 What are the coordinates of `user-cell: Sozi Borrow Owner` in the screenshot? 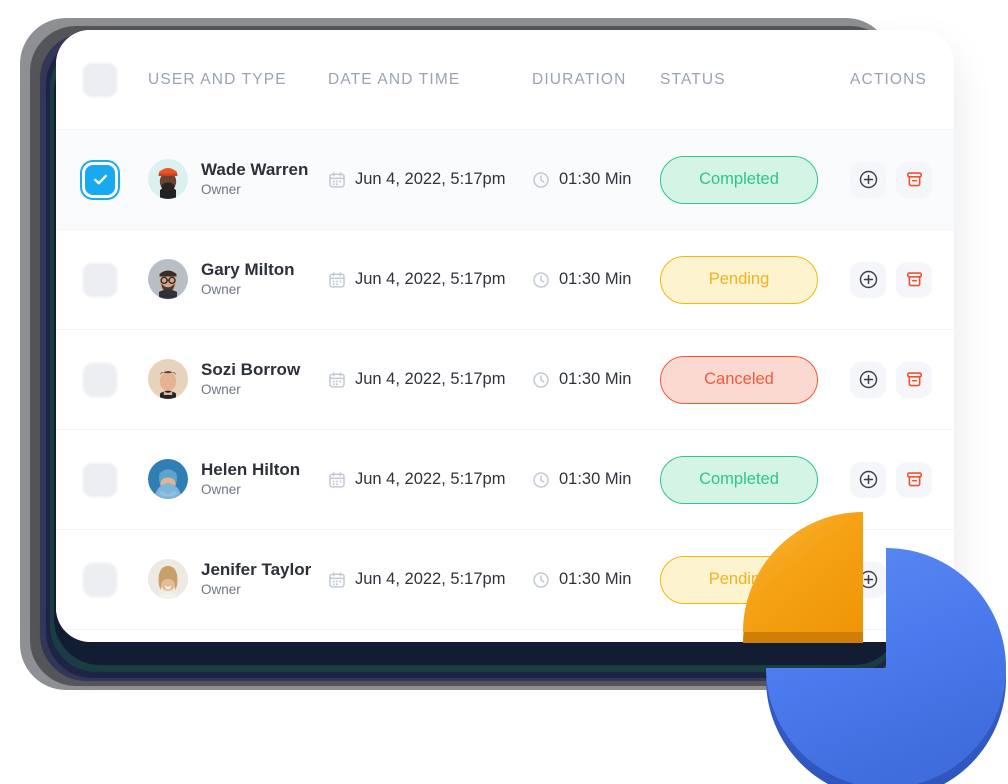 It's located at (238, 379).